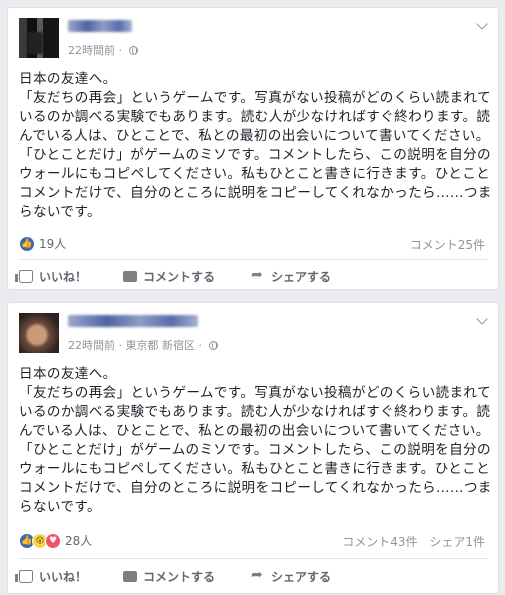 This screenshot has height=595, width=505. I want to click on reactions-summary: 👍 😮 ♥ 28人, so click(55, 540).